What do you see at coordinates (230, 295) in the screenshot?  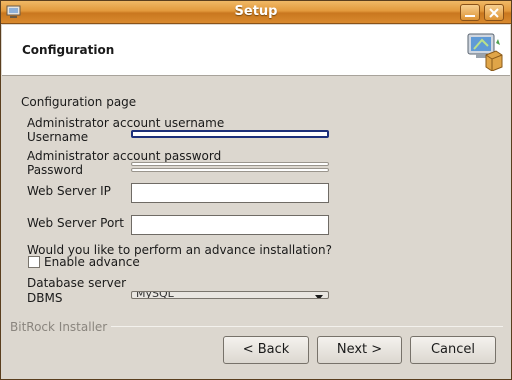 I see `dbms-select: MySQL` at bounding box center [230, 295].